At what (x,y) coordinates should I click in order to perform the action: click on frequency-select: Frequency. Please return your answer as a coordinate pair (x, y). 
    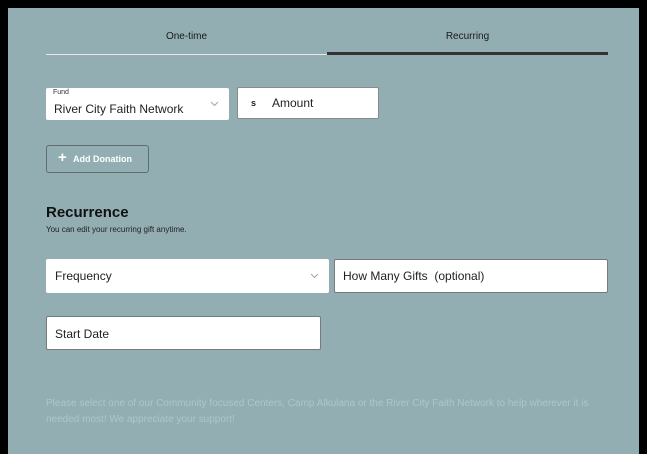
    Looking at the image, I should click on (187, 276).